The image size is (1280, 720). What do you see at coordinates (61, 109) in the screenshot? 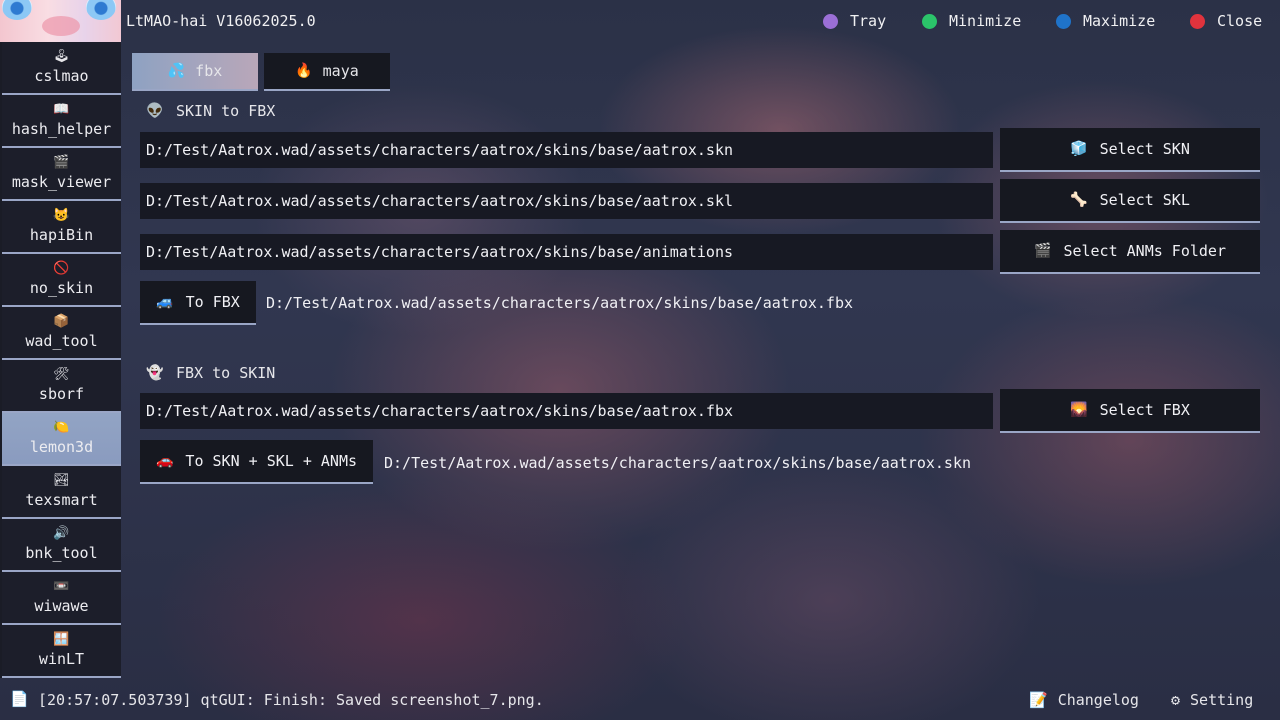
I see `book-icon: 📖` at bounding box center [61, 109].